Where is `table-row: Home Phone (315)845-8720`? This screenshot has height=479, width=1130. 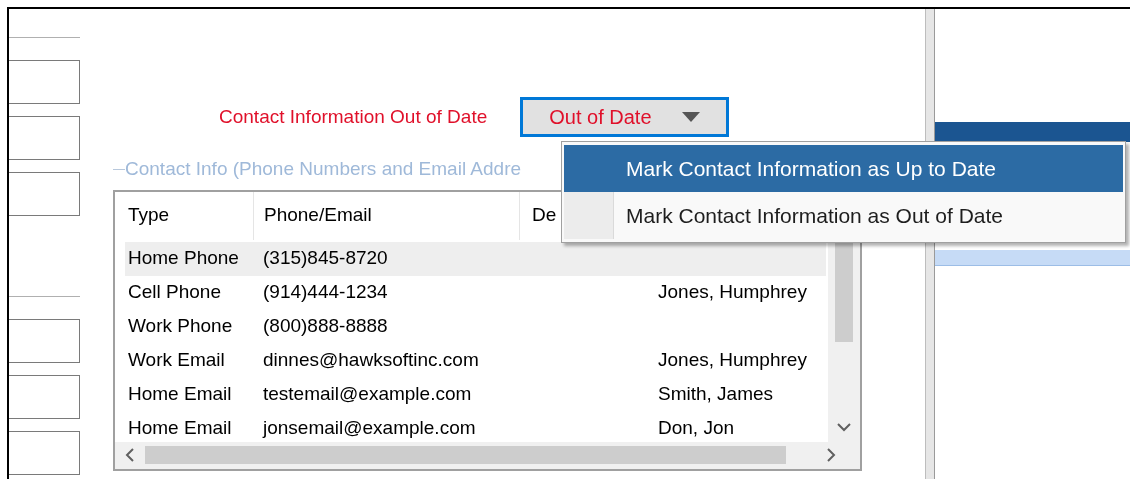
table-row: Home Phone (315)845-8720 is located at coordinates (475, 258).